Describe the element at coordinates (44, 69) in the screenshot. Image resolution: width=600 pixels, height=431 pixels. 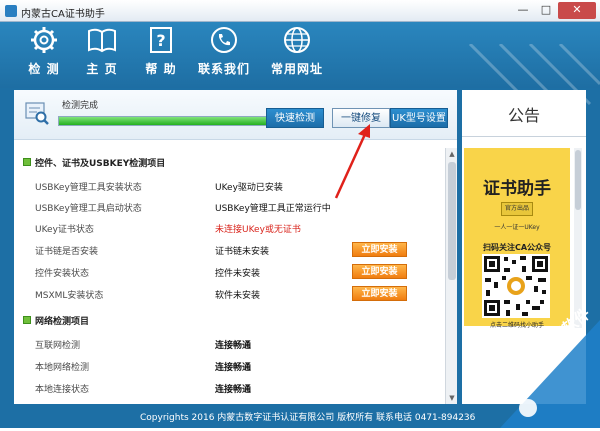
I see `nav-detect-label: 检 测` at that location.